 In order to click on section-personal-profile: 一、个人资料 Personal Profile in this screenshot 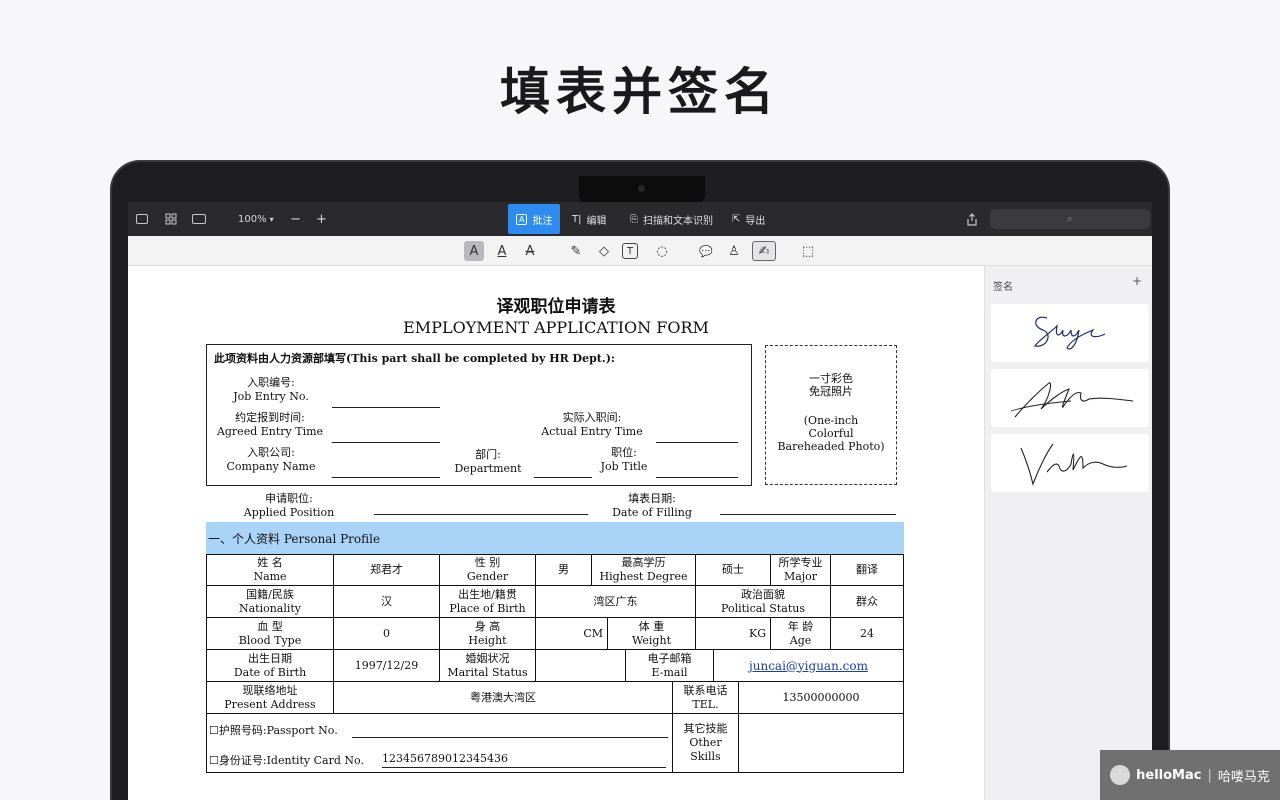, I will do `click(294, 539)`.